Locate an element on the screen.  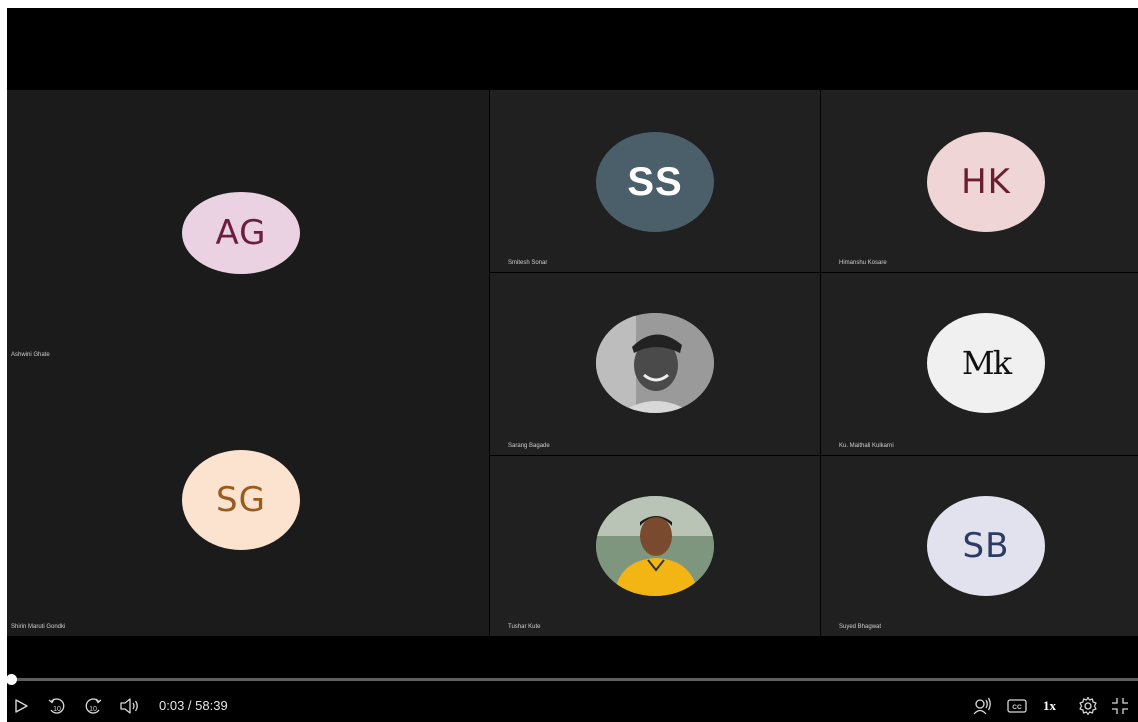
transcript-button is located at coordinates (982, 706).